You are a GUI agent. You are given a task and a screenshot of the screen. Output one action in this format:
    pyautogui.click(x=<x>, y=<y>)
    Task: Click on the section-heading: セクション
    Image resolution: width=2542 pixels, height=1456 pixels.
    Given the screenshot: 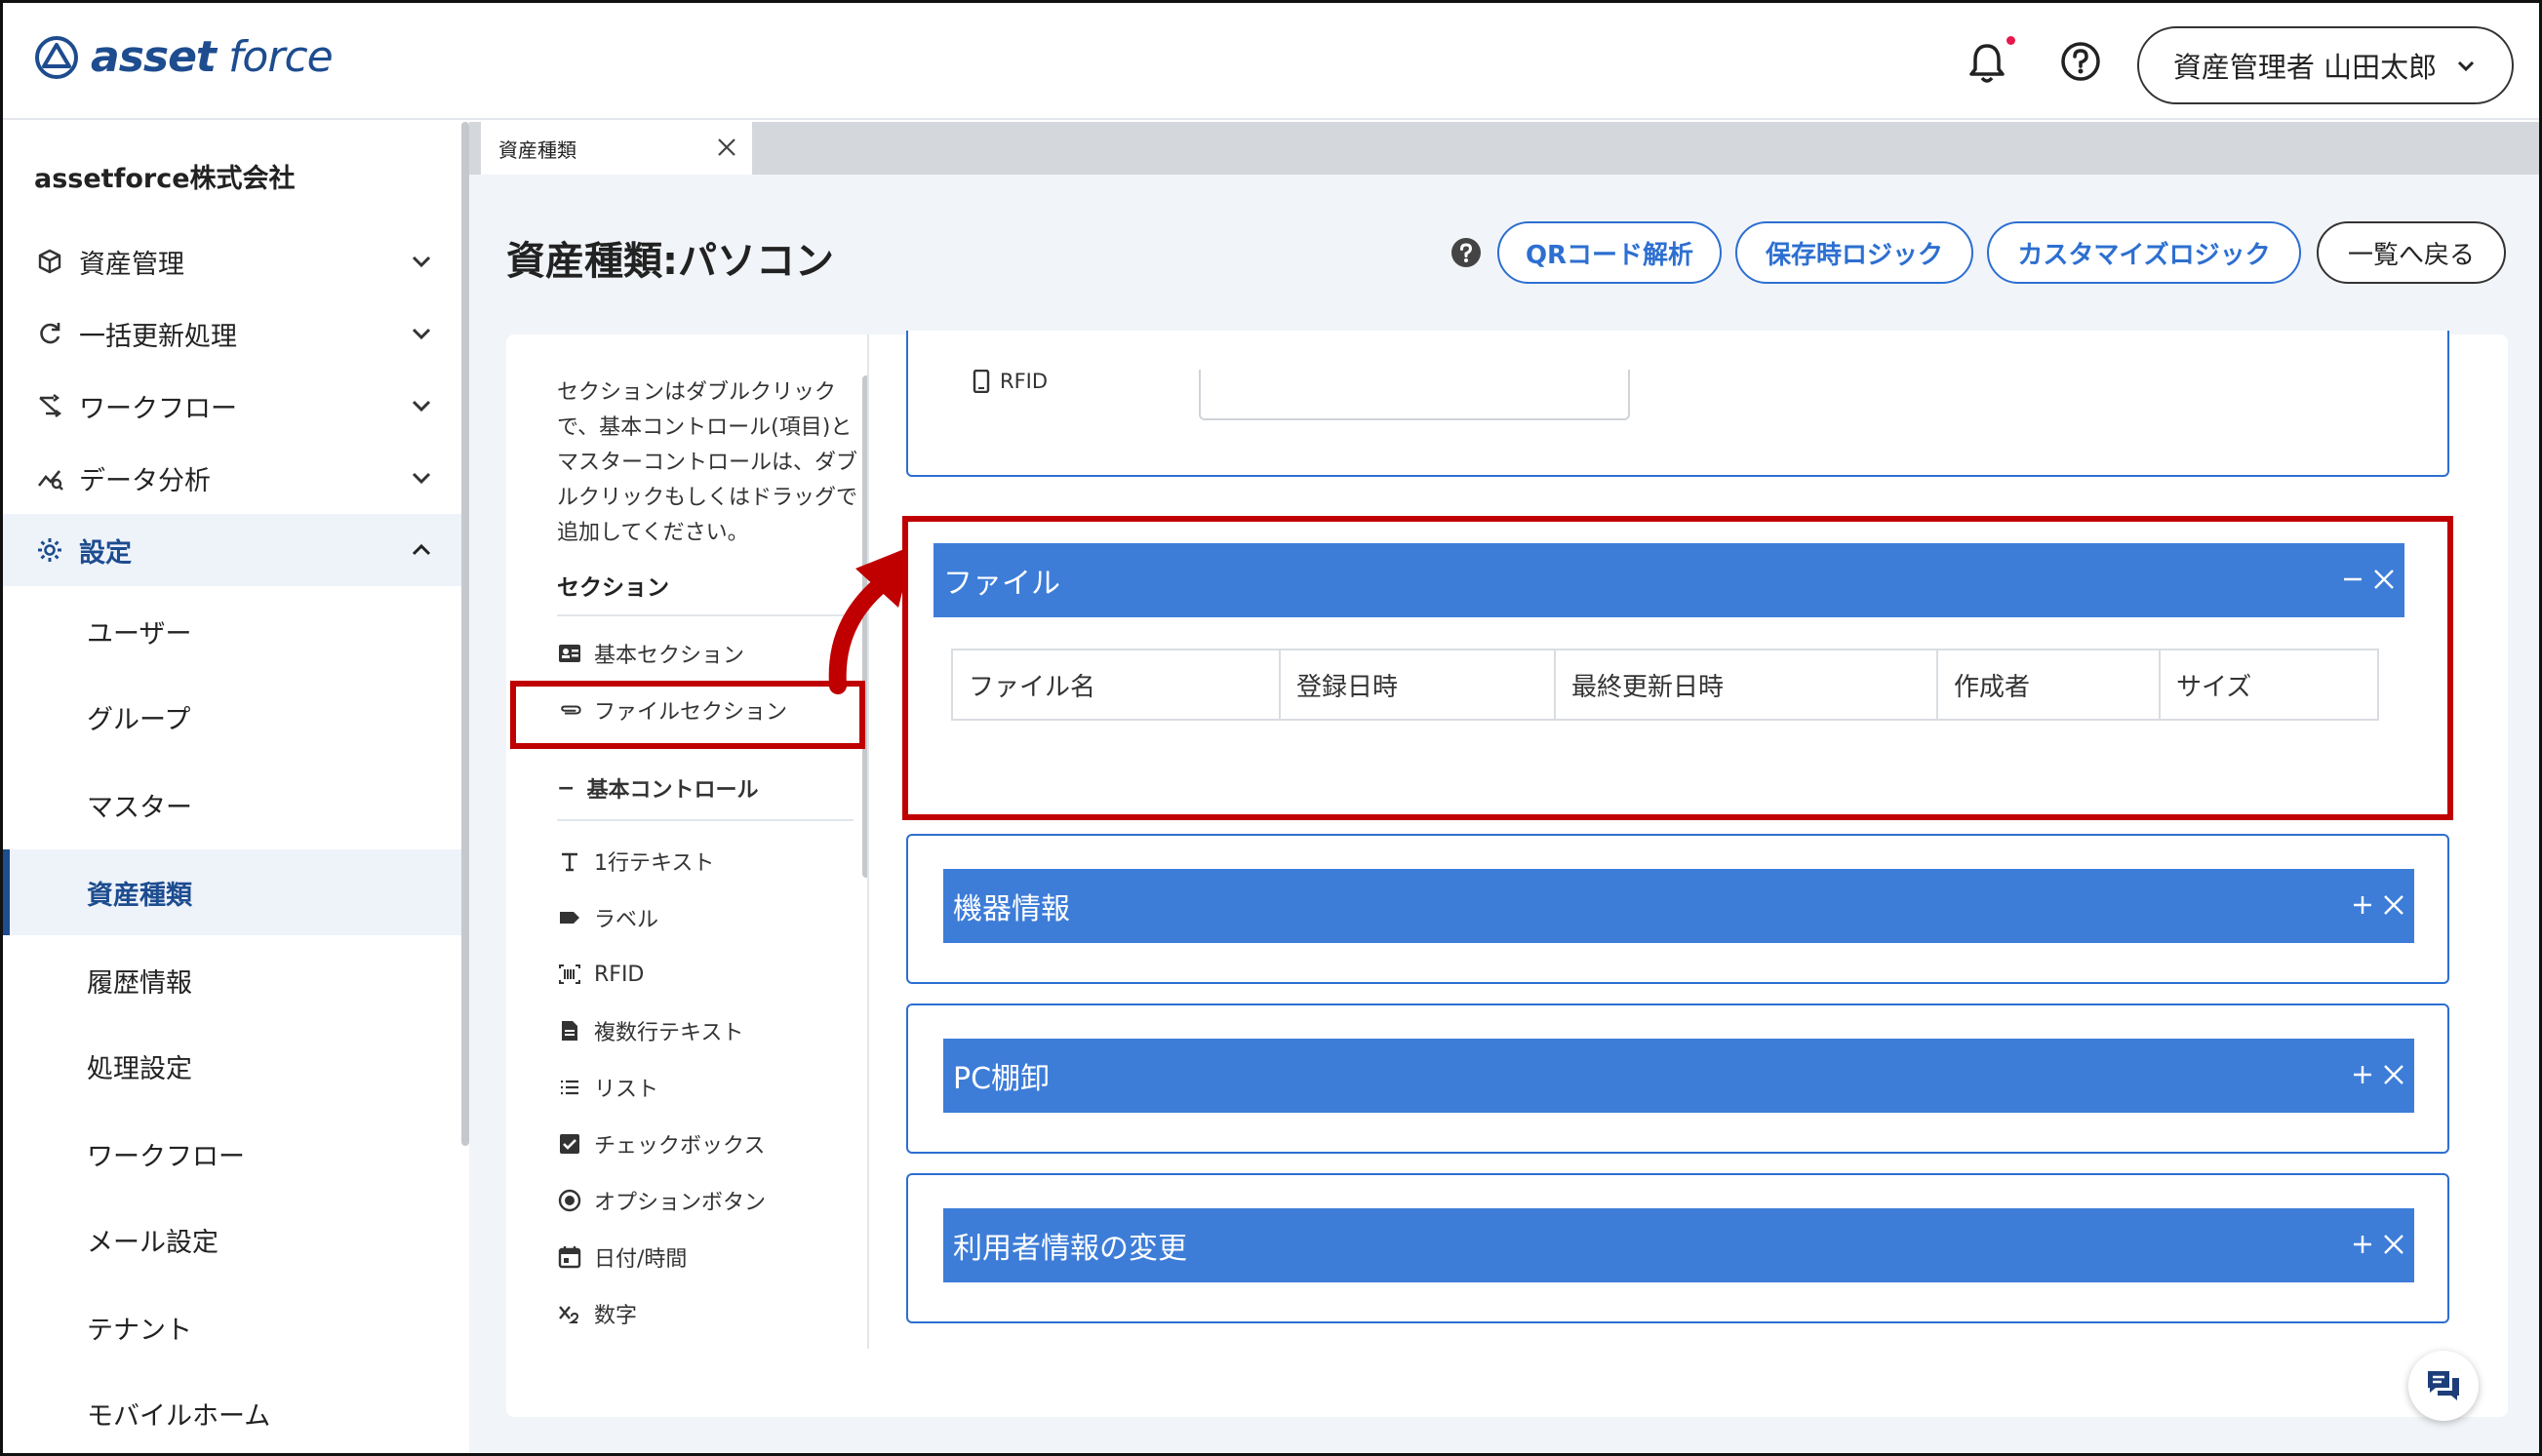 What is the action you would take?
    pyautogui.click(x=613, y=588)
    